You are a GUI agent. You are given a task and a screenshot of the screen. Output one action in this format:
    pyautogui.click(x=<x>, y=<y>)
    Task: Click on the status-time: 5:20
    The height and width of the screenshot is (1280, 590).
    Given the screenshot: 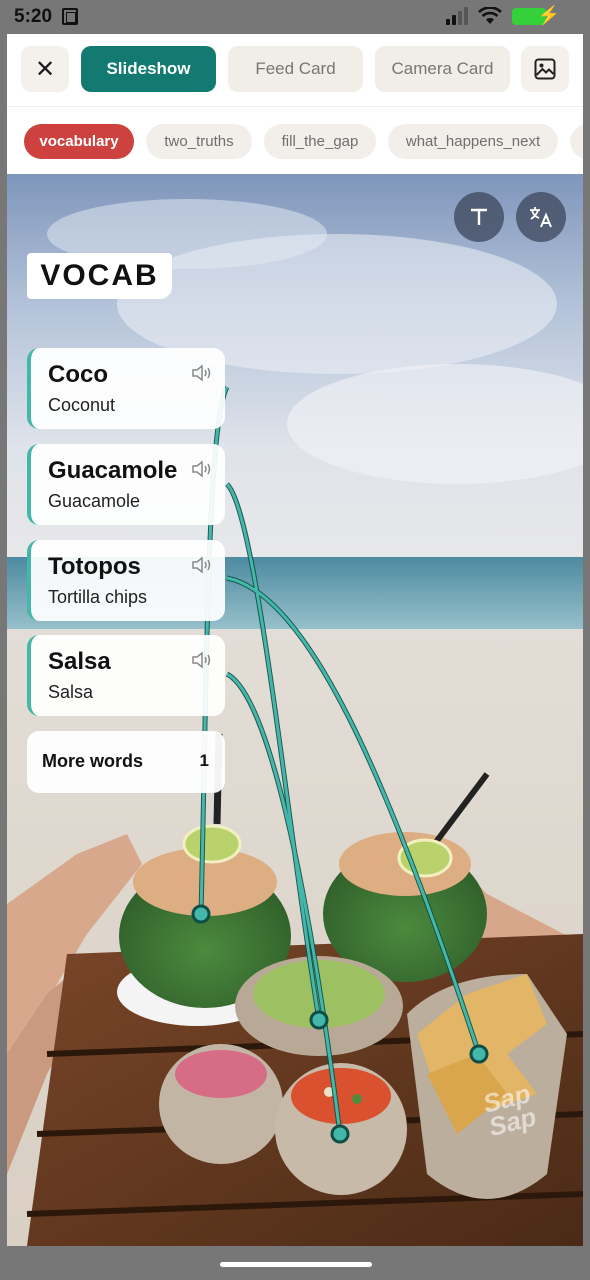 What is the action you would take?
    pyautogui.click(x=33, y=16)
    